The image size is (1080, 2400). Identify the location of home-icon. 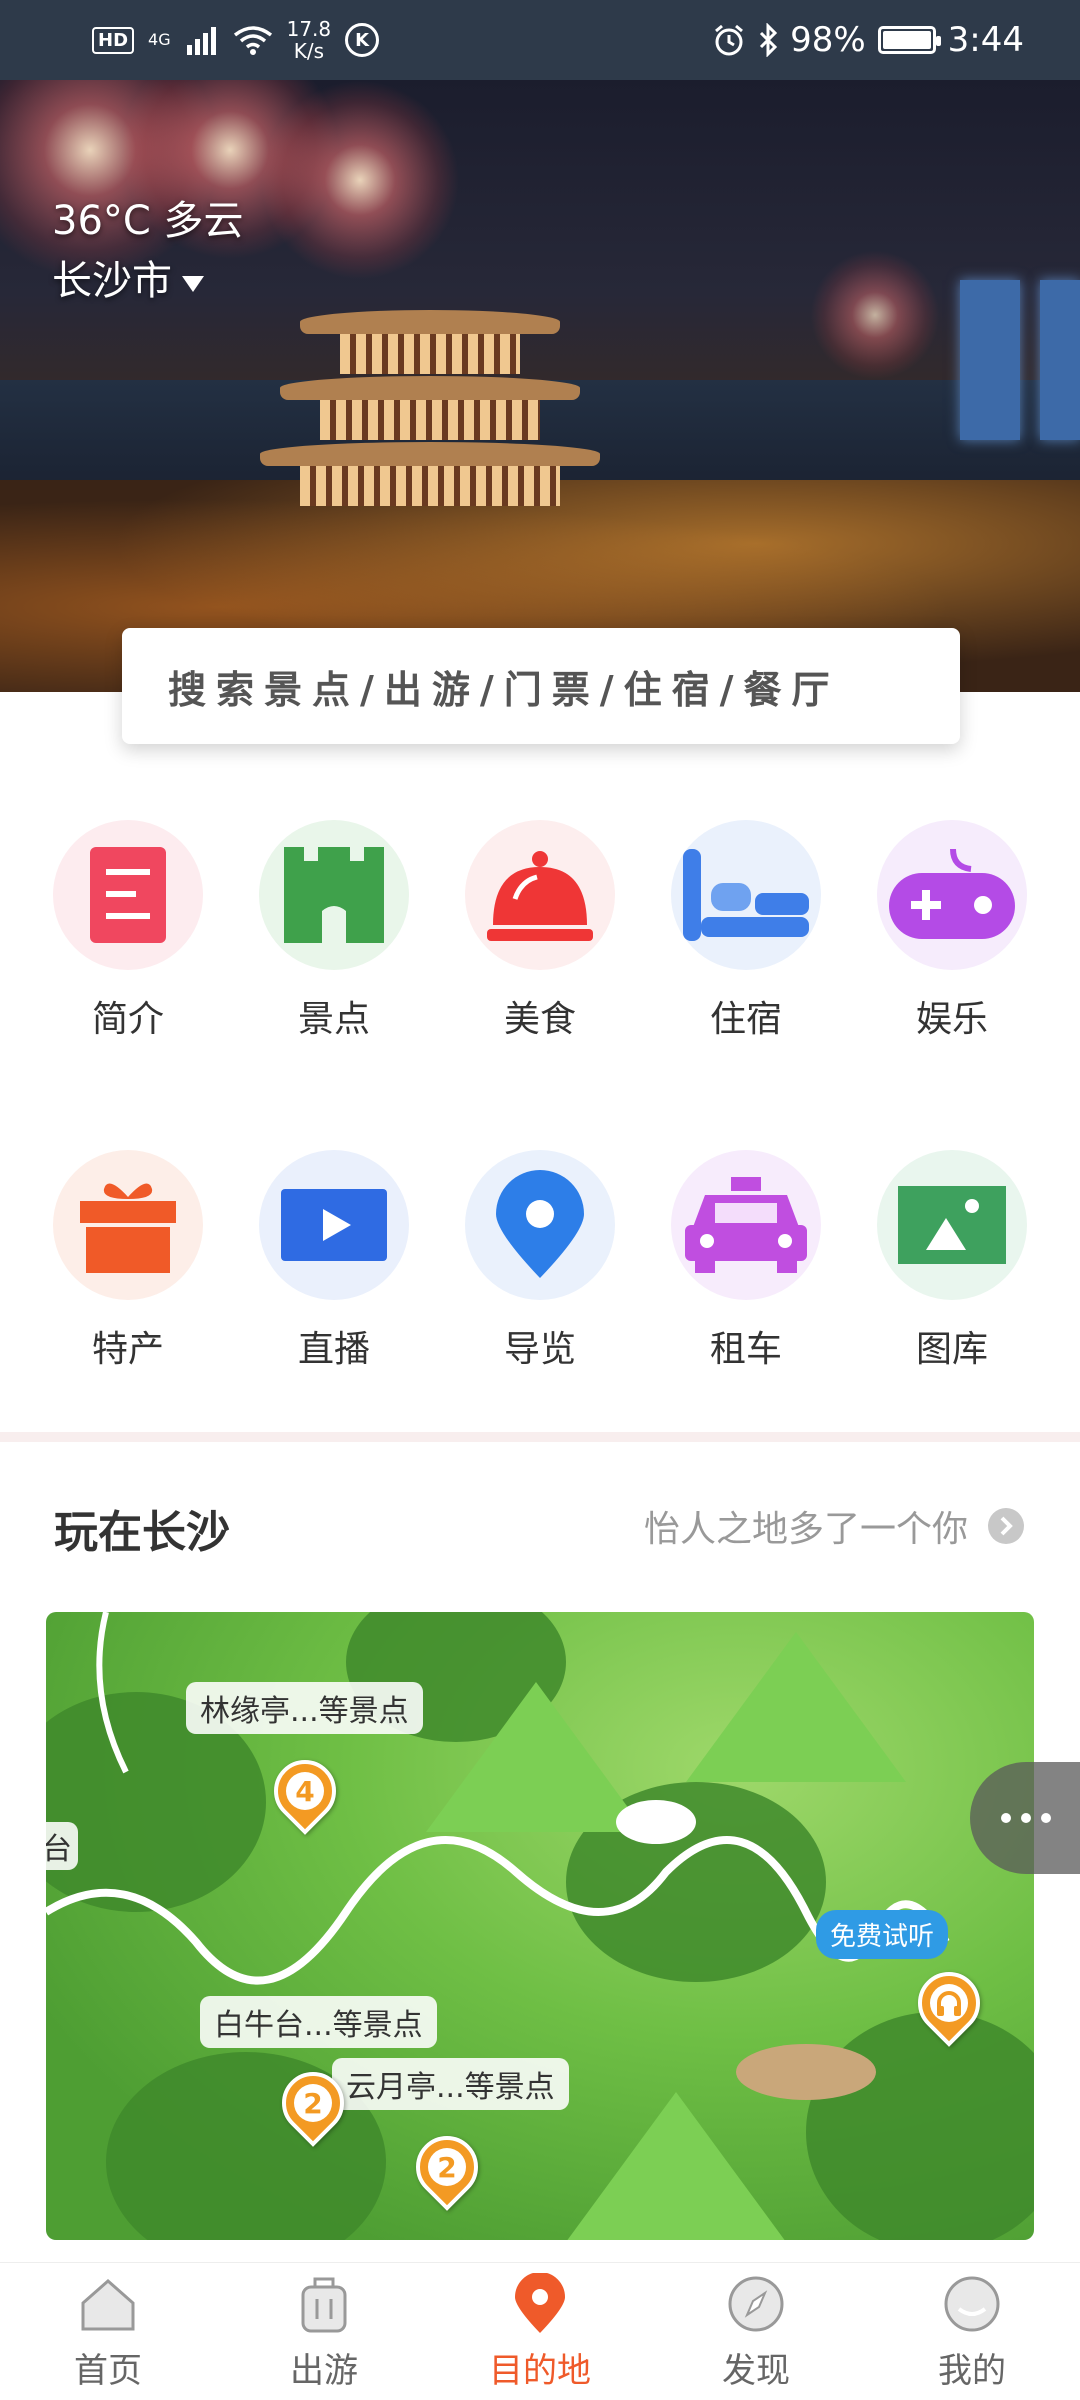
(108, 2305).